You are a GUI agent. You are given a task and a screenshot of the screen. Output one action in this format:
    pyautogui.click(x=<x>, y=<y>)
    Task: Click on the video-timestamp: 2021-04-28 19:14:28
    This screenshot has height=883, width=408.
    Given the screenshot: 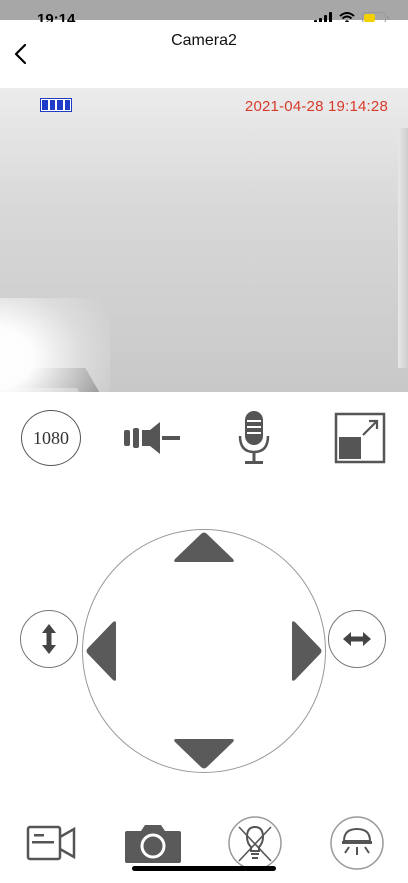 What is the action you would take?
    pyautogui.click(x=316, y=106)
    